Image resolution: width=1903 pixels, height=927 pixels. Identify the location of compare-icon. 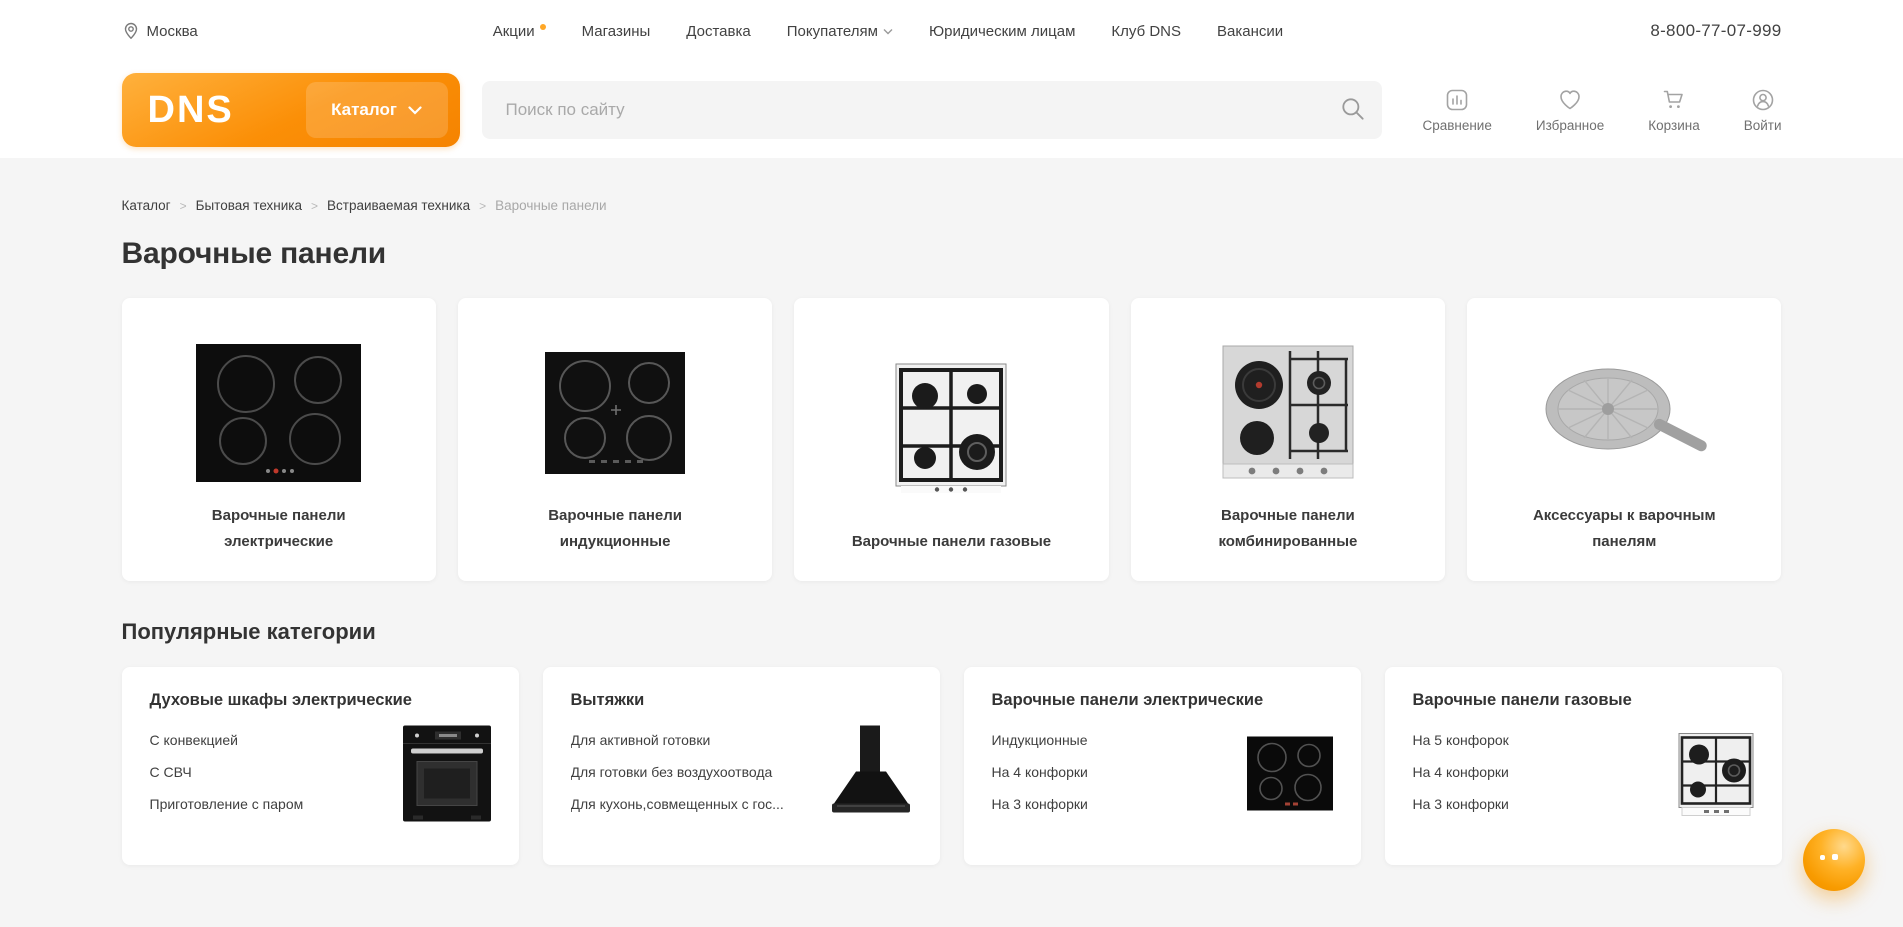
(1457, 100).